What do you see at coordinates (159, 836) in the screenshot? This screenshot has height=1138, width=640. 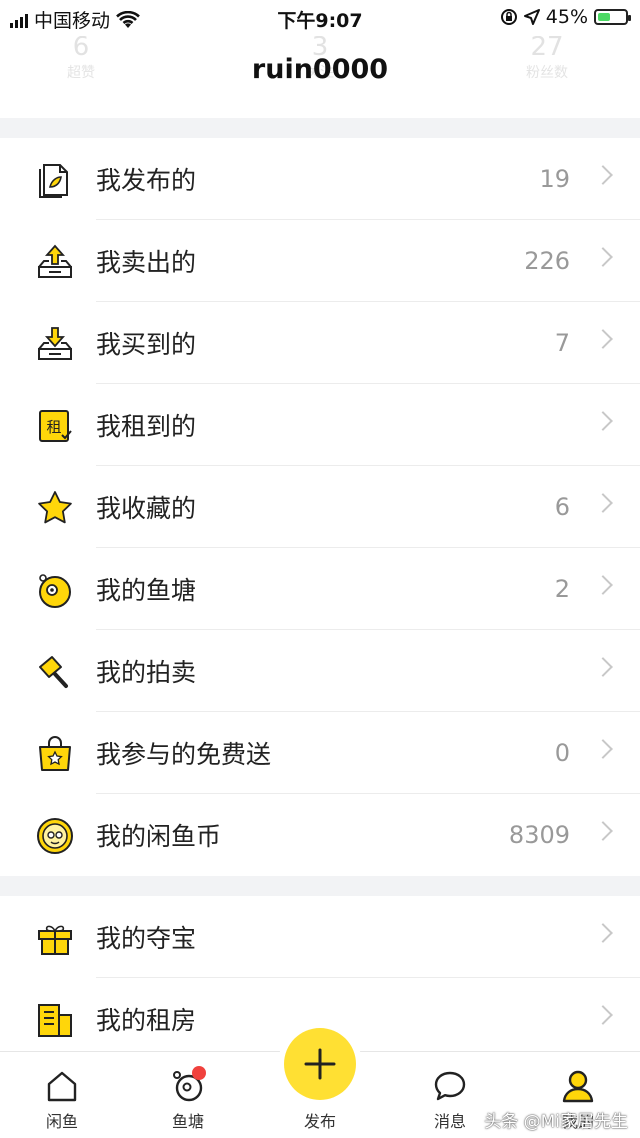 I see `menu-item-label: 我的闲鱼币` at bounding box center [159, 836].